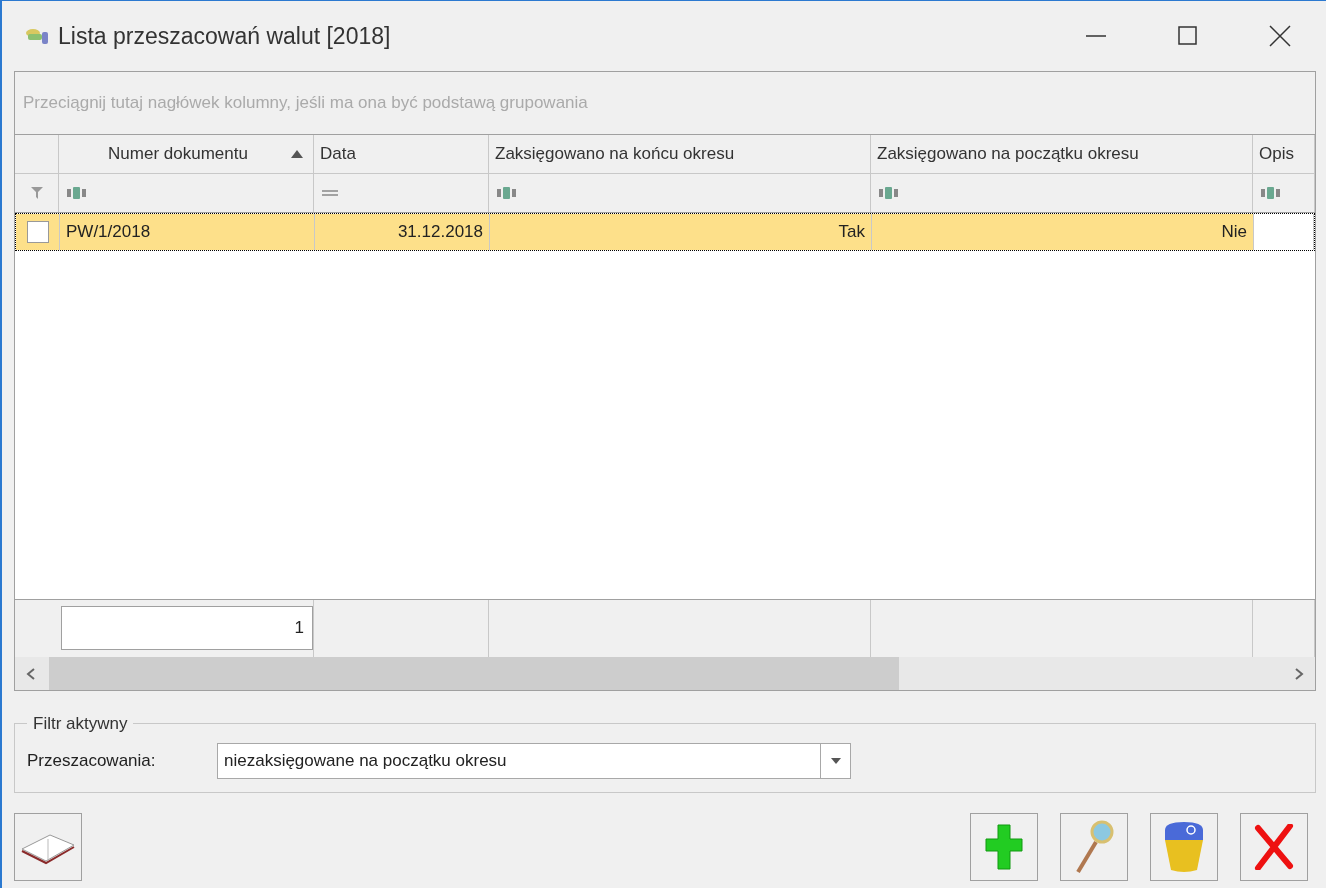 The image size is (1326, 888). I want to click on row-count-summary: 1, so click(187, 628).